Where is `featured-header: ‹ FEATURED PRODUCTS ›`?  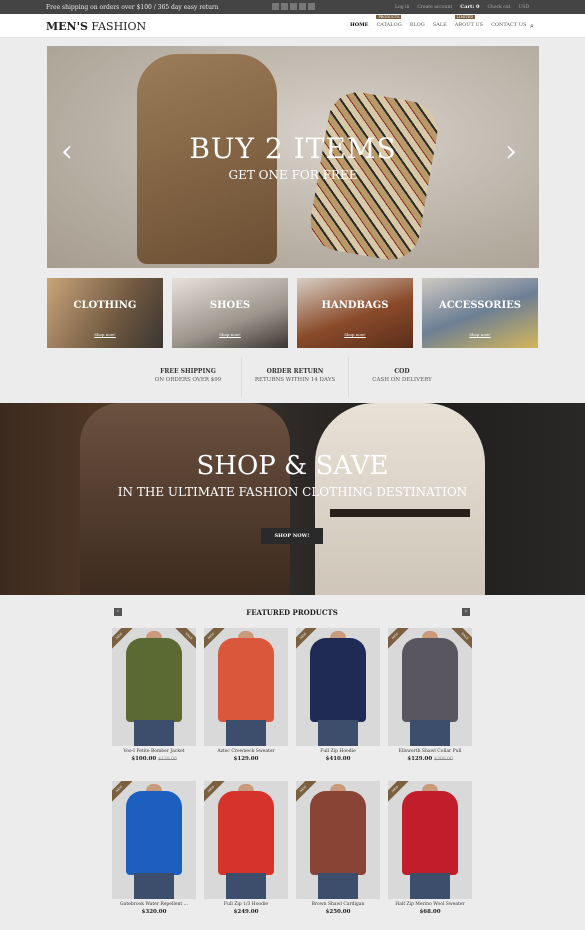 featured-header: ‹ FEATURED PRODUCTS › is located at coordinates (292, 612).